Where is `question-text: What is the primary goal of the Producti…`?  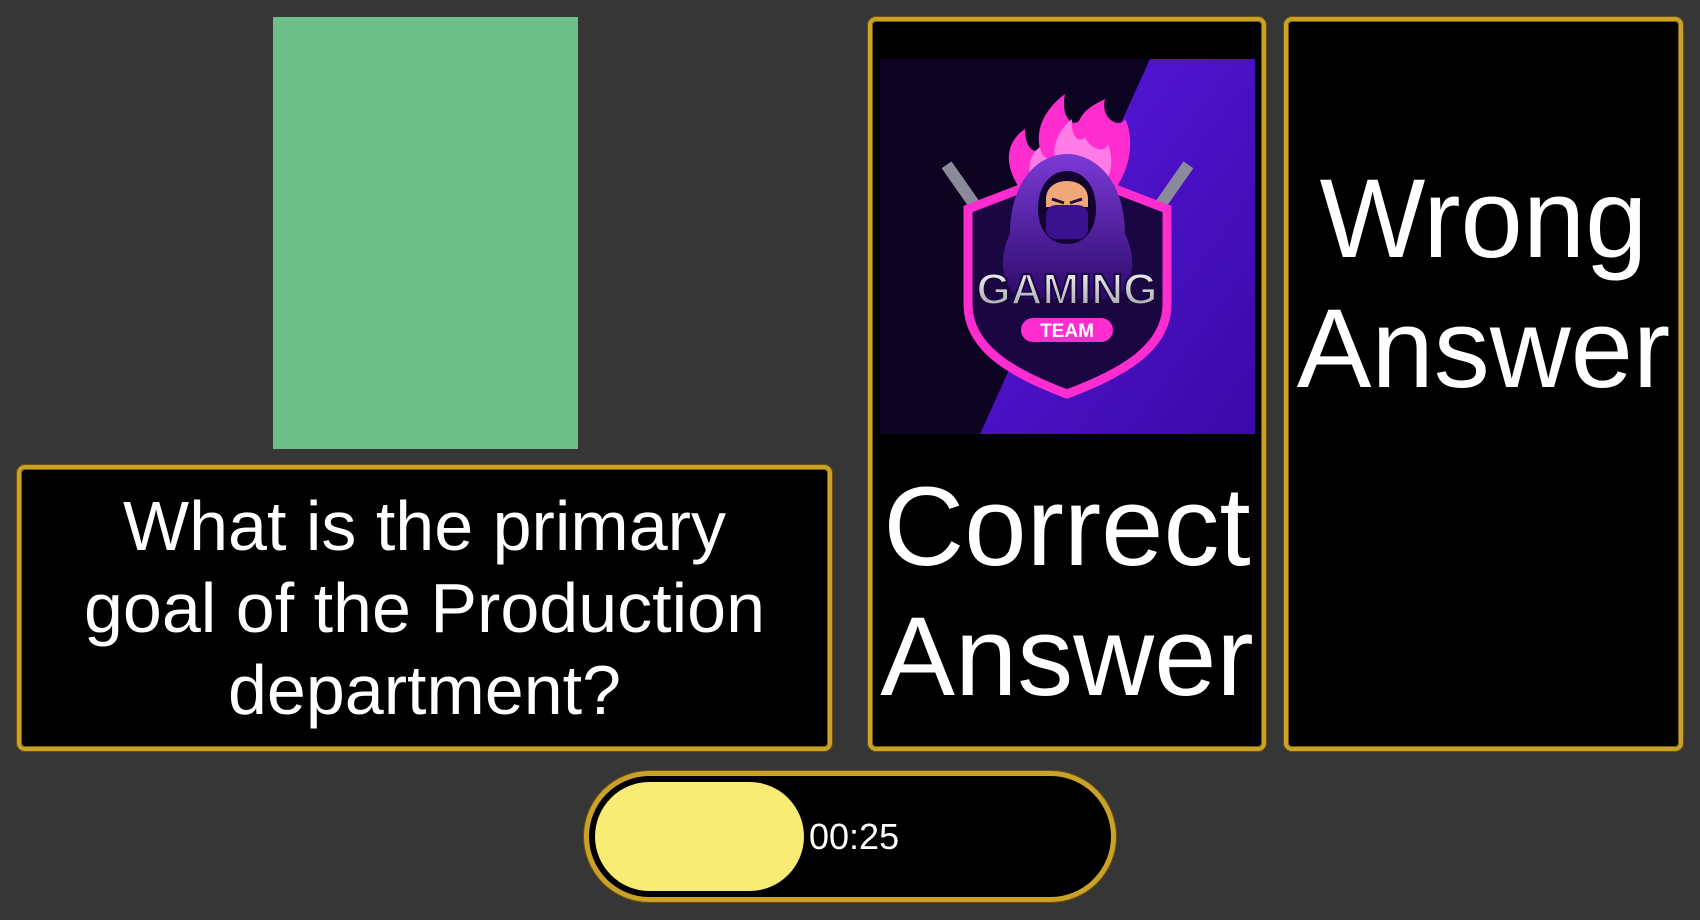
question-text: What is the primary goal of the Producti… is located at coordinates (424, 608).